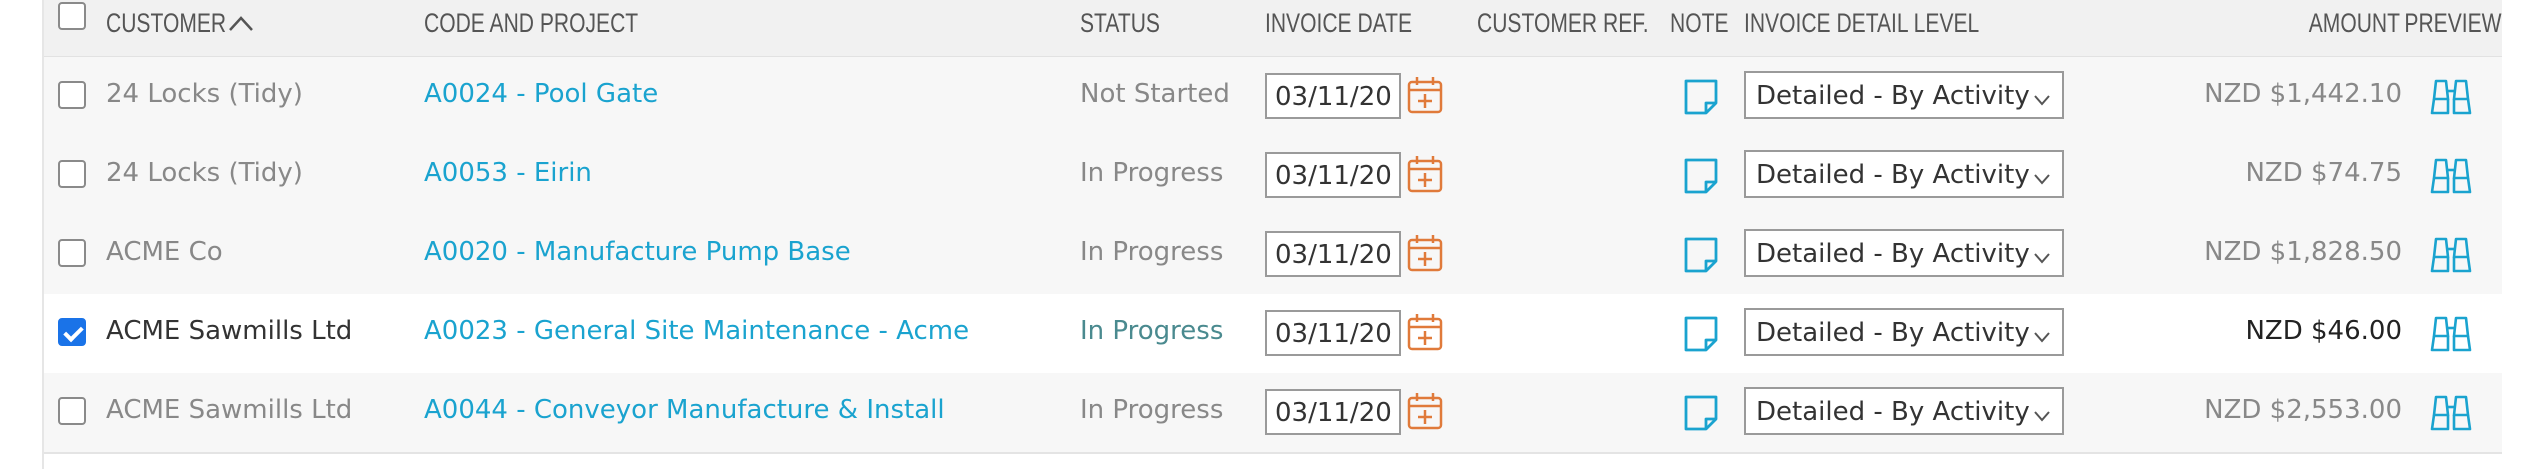 The image size is (2539, 469). Describe the element at coordinates (2323, 173) in the screenshot. I see `amount-value: NZD $74.75` at that location.